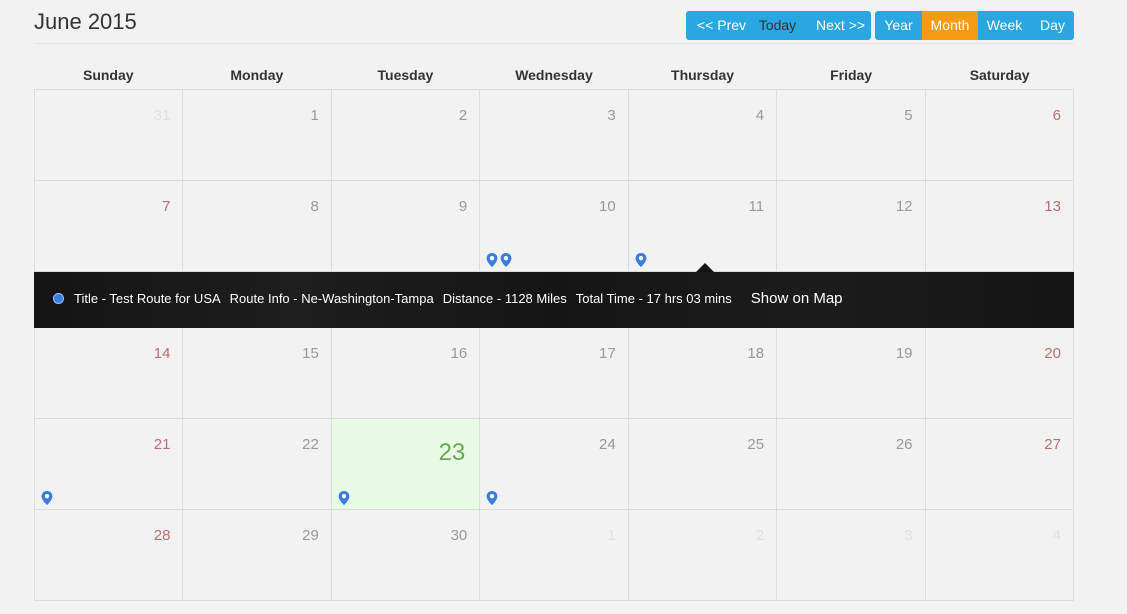  What do you see at coordinates (405, 75) in the screenshot?
I see `weekday-label: Tuesday` at bounding box center [405, 75].